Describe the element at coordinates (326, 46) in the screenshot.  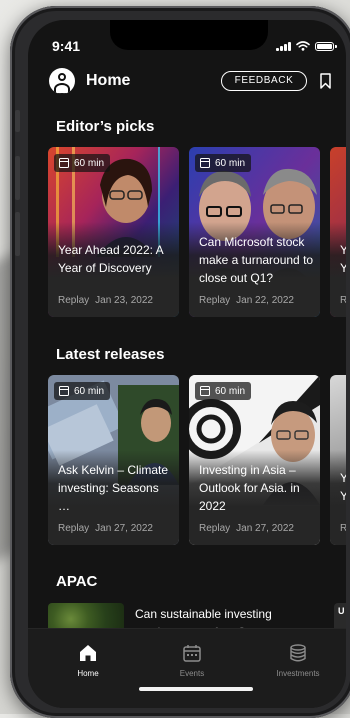
I see `battery-icon` at that location.